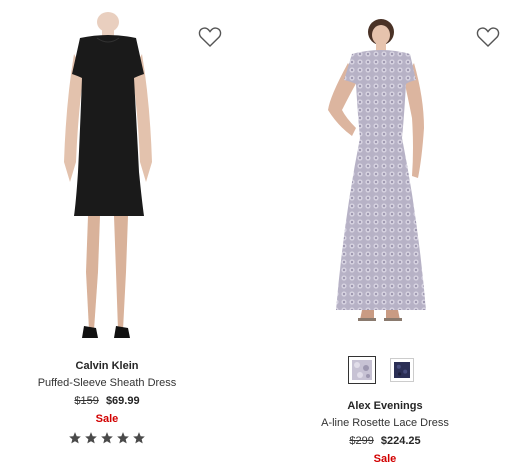 Image resolution: width=530 pixels, height=473 pixels. Describe the element at coordinates (381, 370) in the screenshot. I see `color-swatches` at that location.